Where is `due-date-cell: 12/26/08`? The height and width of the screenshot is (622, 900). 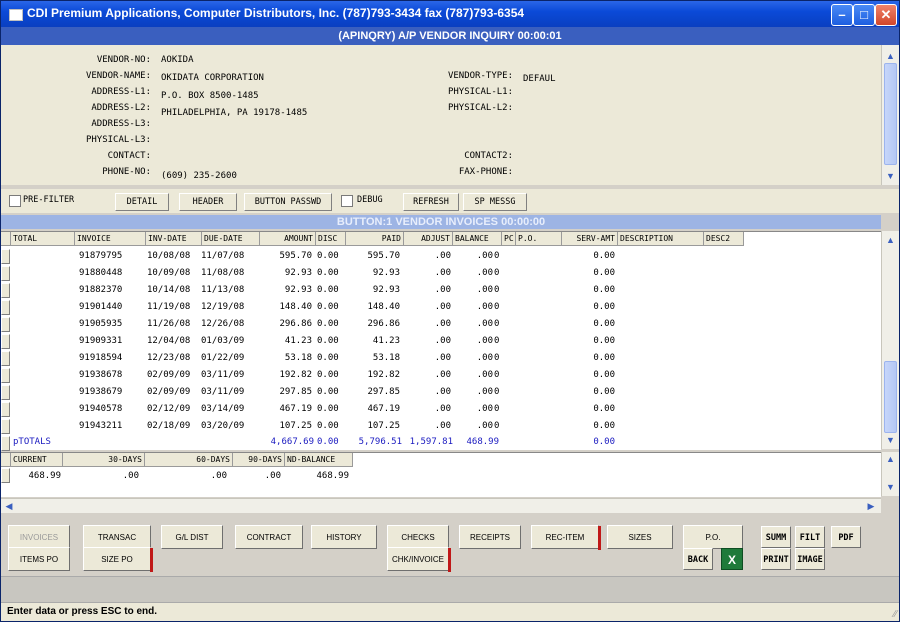
due-date-cell: 12/26/08 is located at coordinates (229, 324).